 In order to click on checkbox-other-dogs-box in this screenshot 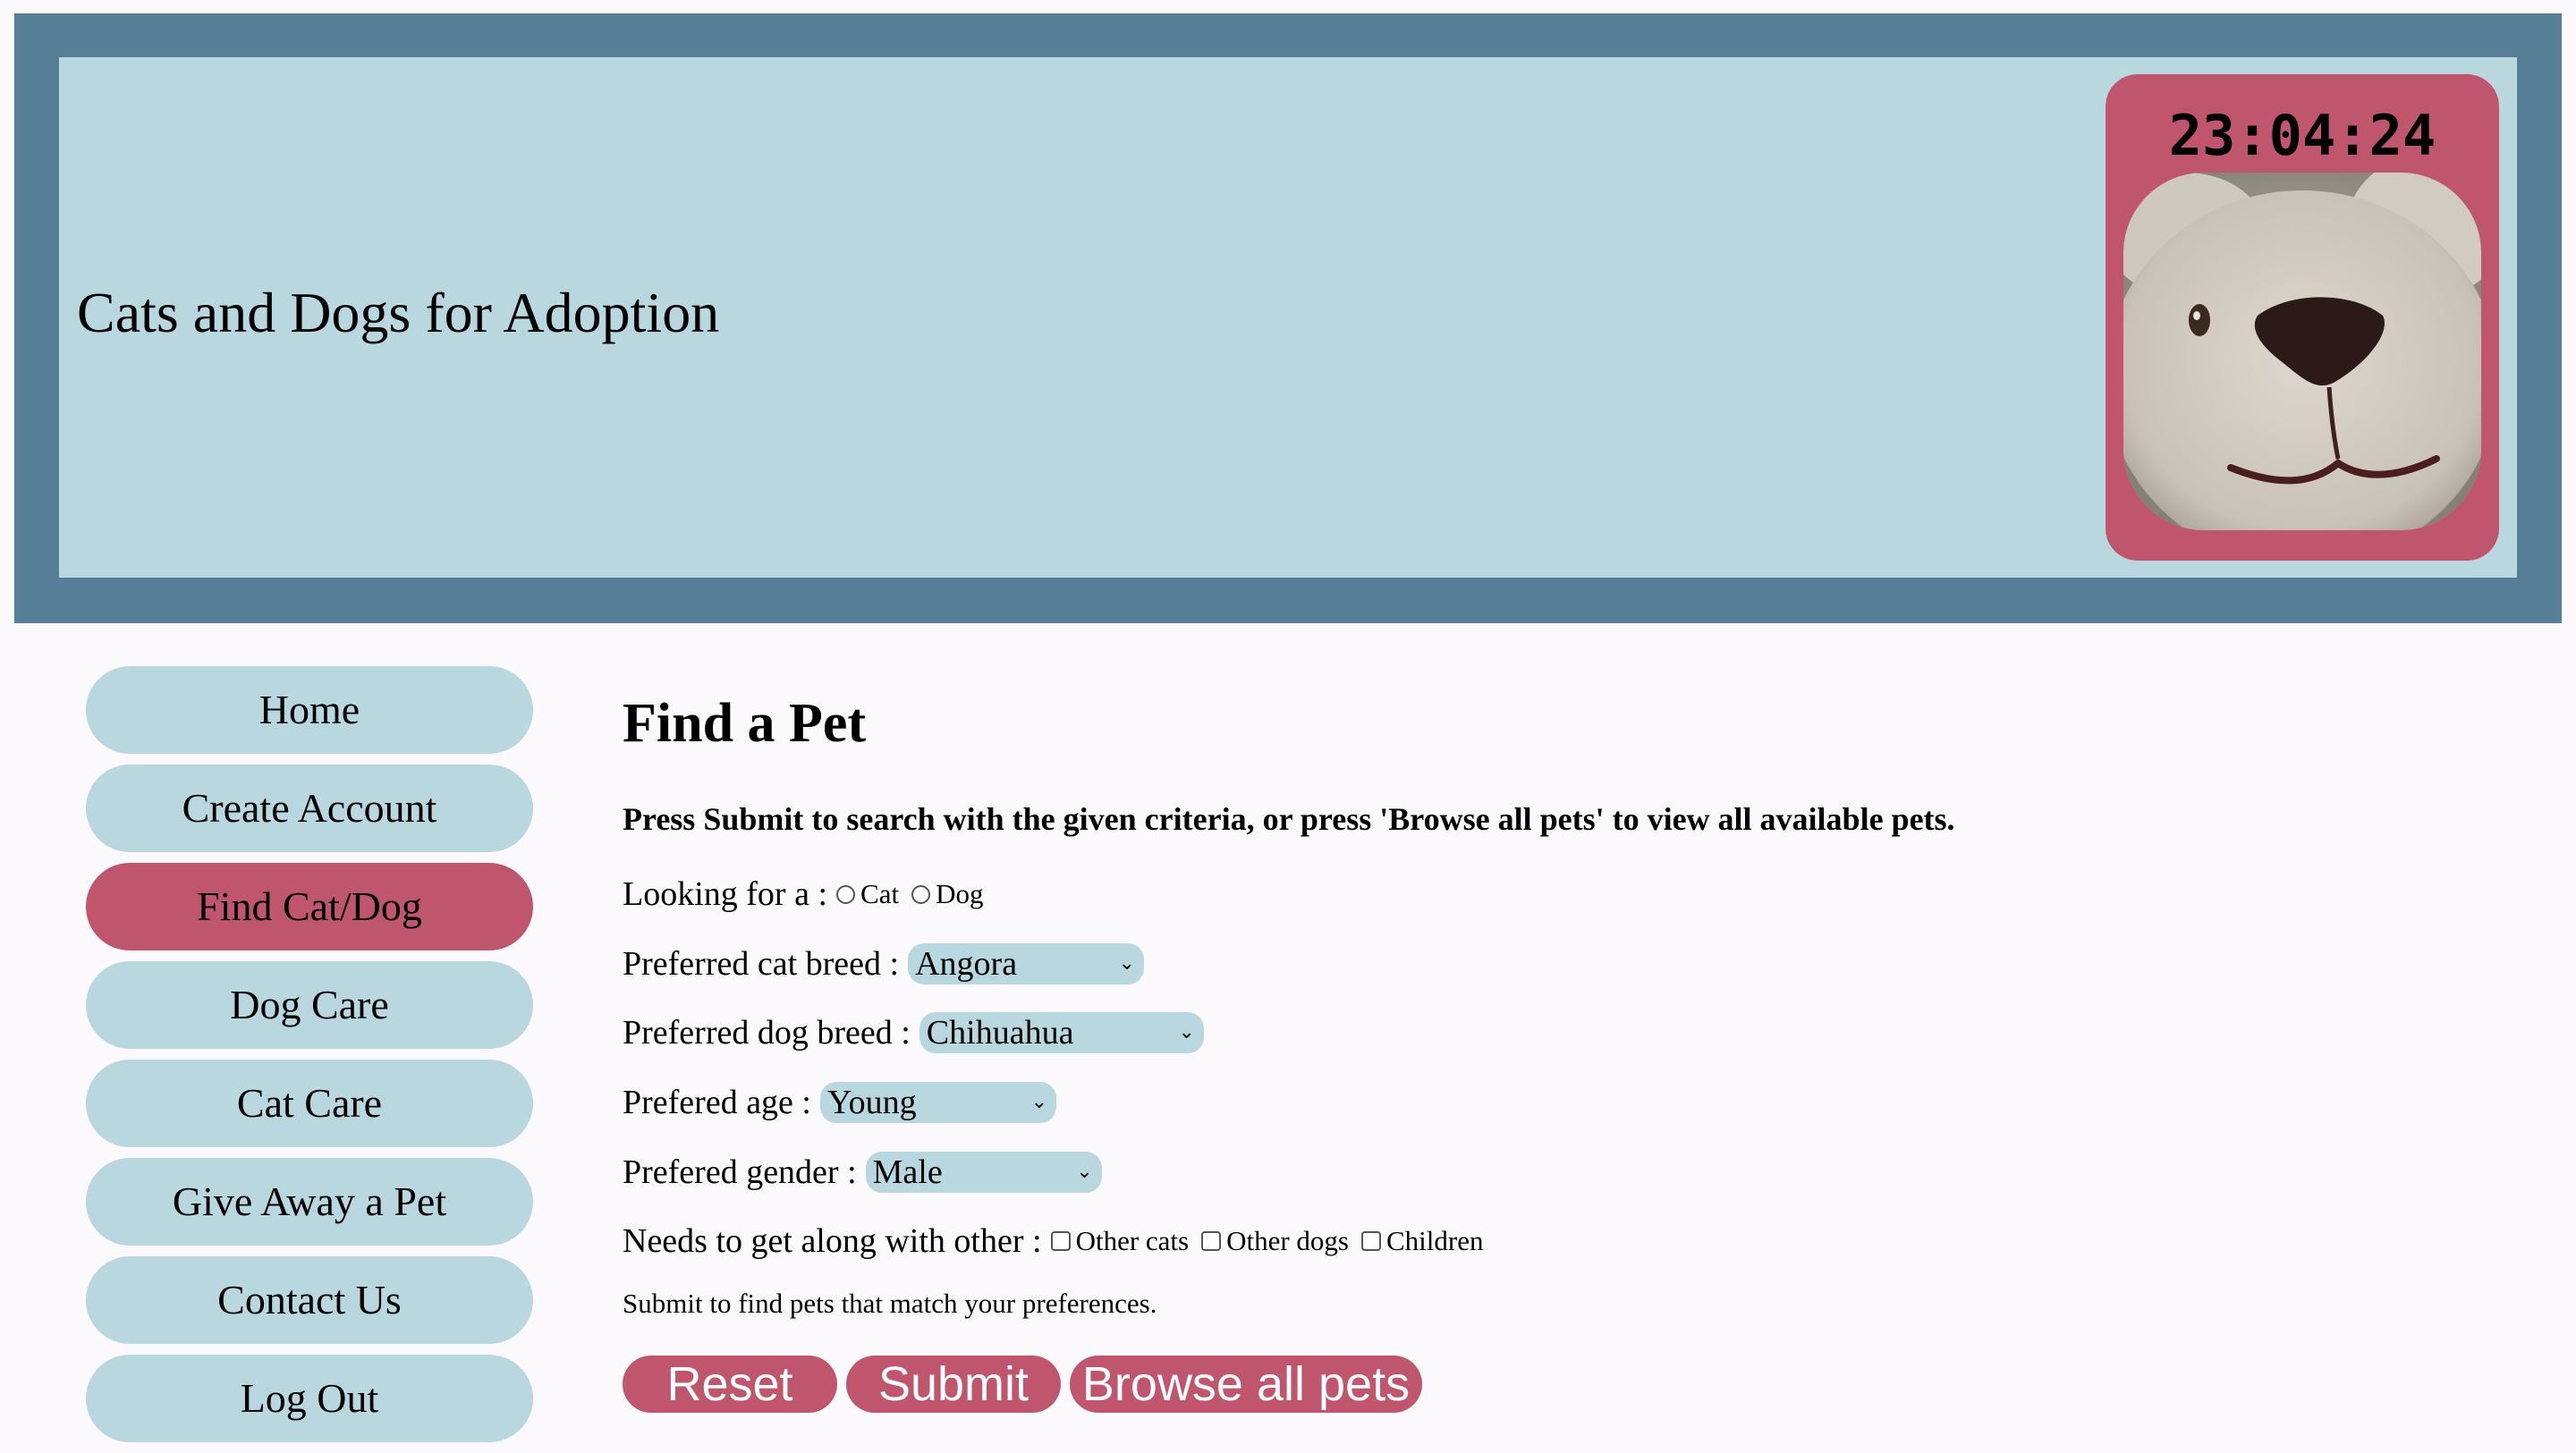, I will do `click(1211, 1241)`.